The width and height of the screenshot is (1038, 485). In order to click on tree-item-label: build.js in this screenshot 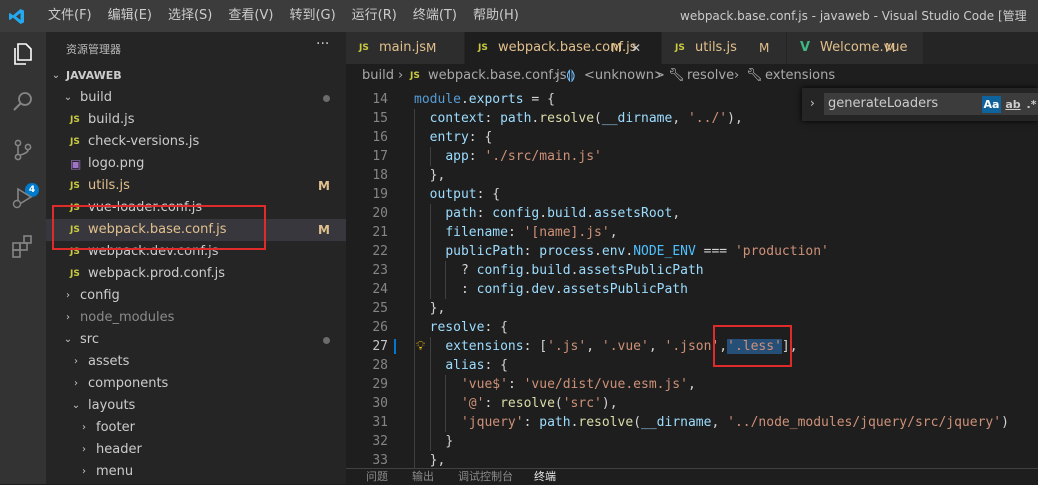, I will do `click(111, 119)`.